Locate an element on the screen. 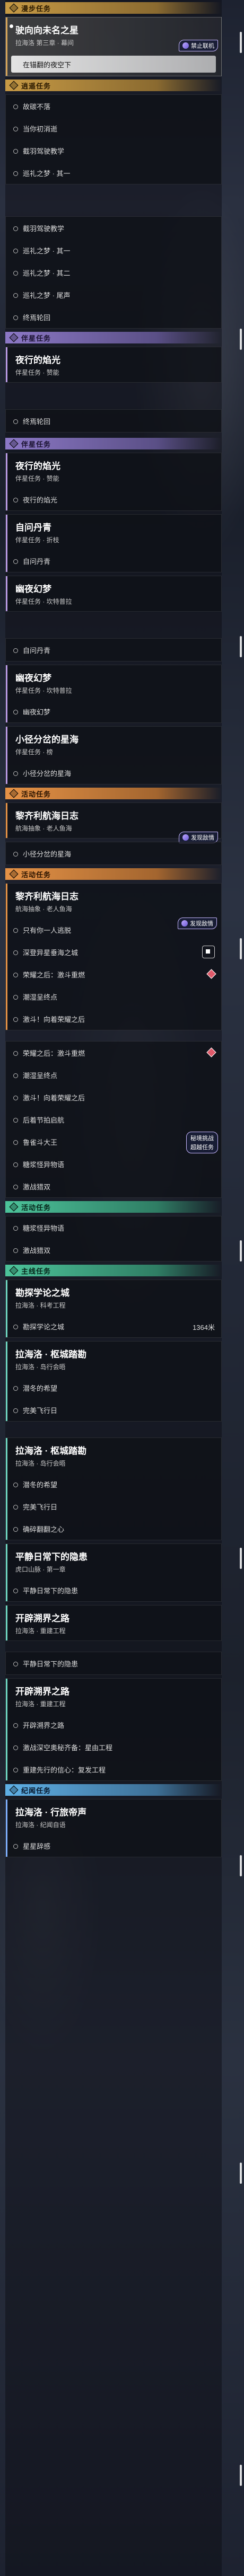 The width and height of the screenshot is (244, 2576). quest-title: 拉海洛 · 行旅帝声 is located at coordinates (51, 1812).